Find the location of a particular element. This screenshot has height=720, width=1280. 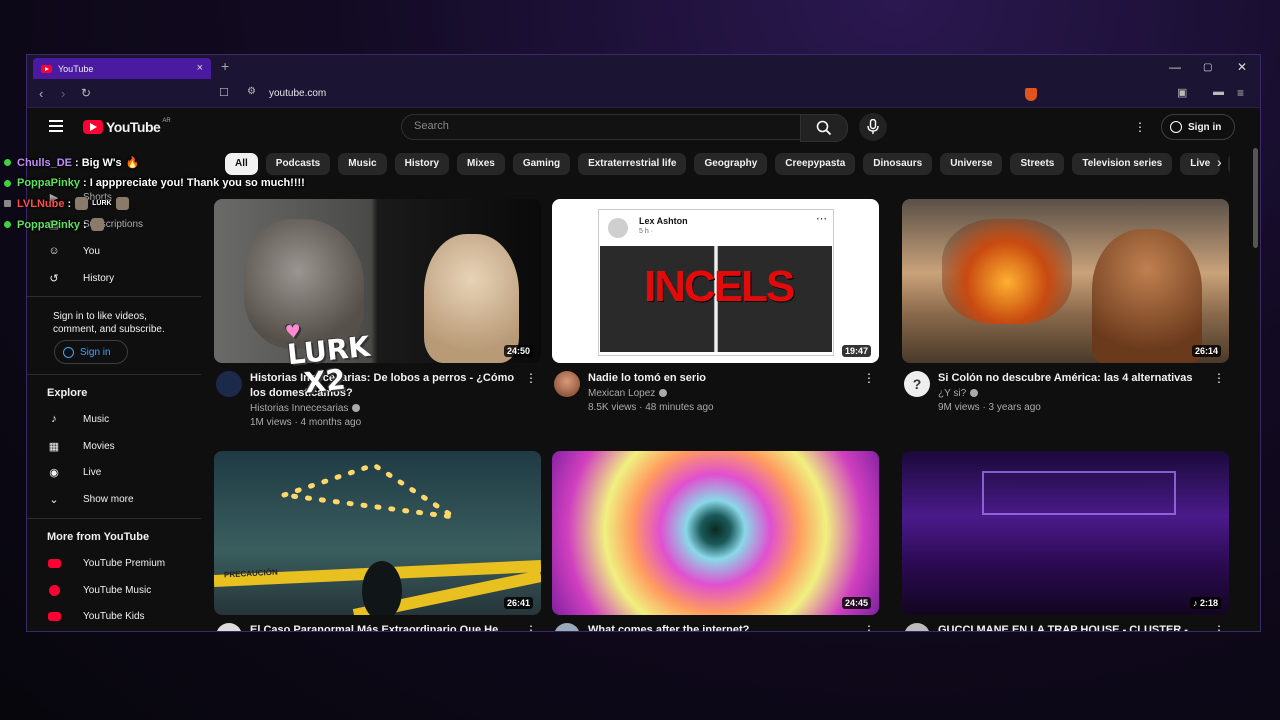

concert-stage-image is located at coordinates (1079, 493).